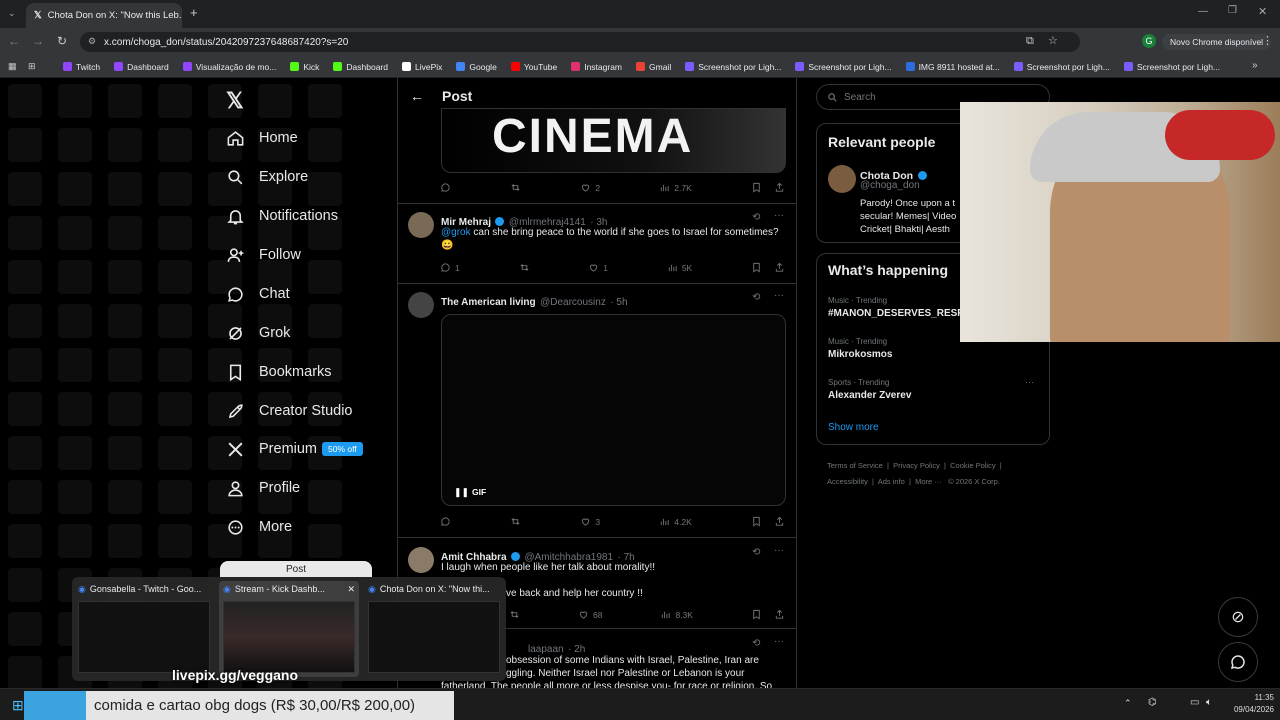 Image resolution: width=1280 pixels, height=720 pixels. I want to click on back-icon: ←, so click(14, 41).